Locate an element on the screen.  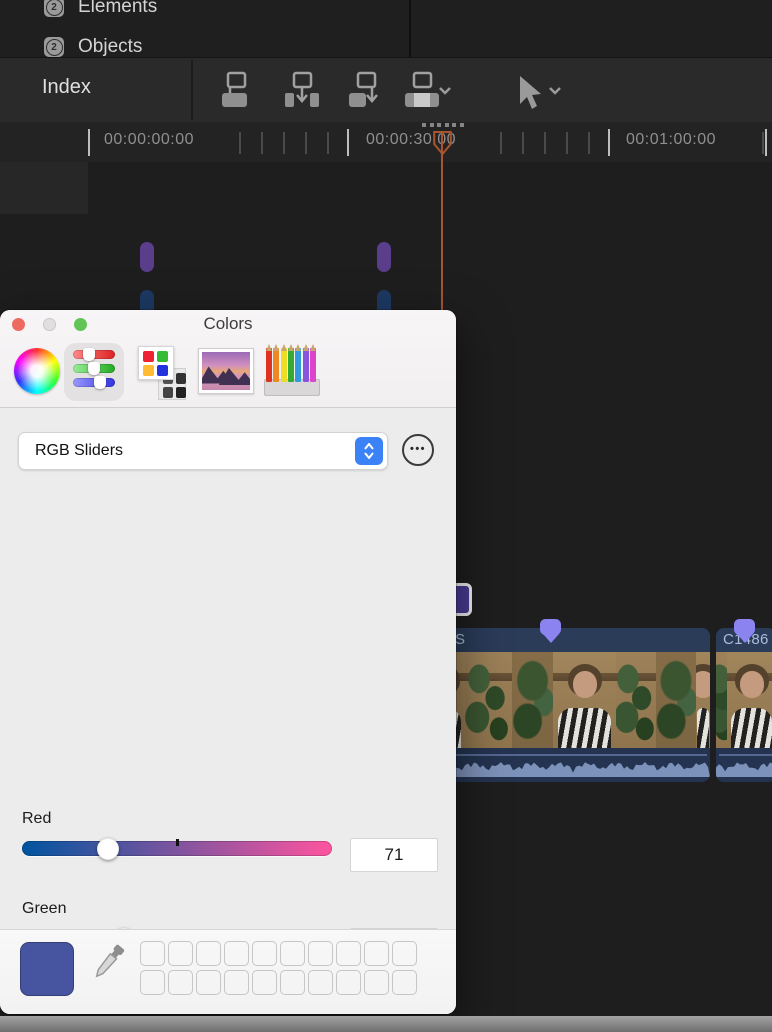
timeline-toolbar: Index is located at coordinates (386, 90).